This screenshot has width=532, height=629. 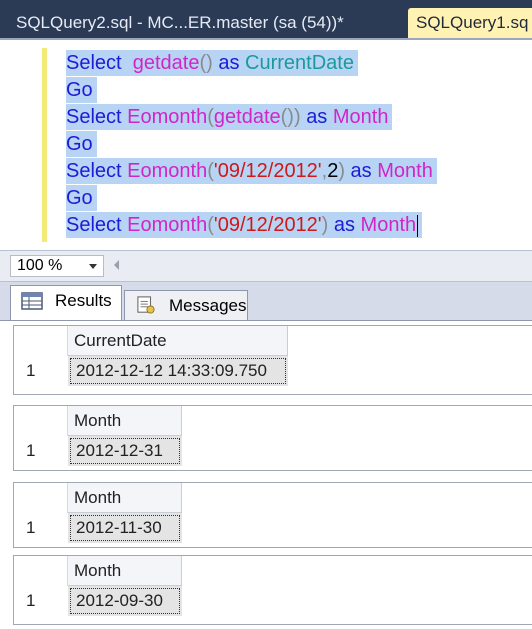 What do you see at coordinates (266, 266) in the screenshot?
I see `zoom-bar: 100 %` at bounding box center [266, 266].